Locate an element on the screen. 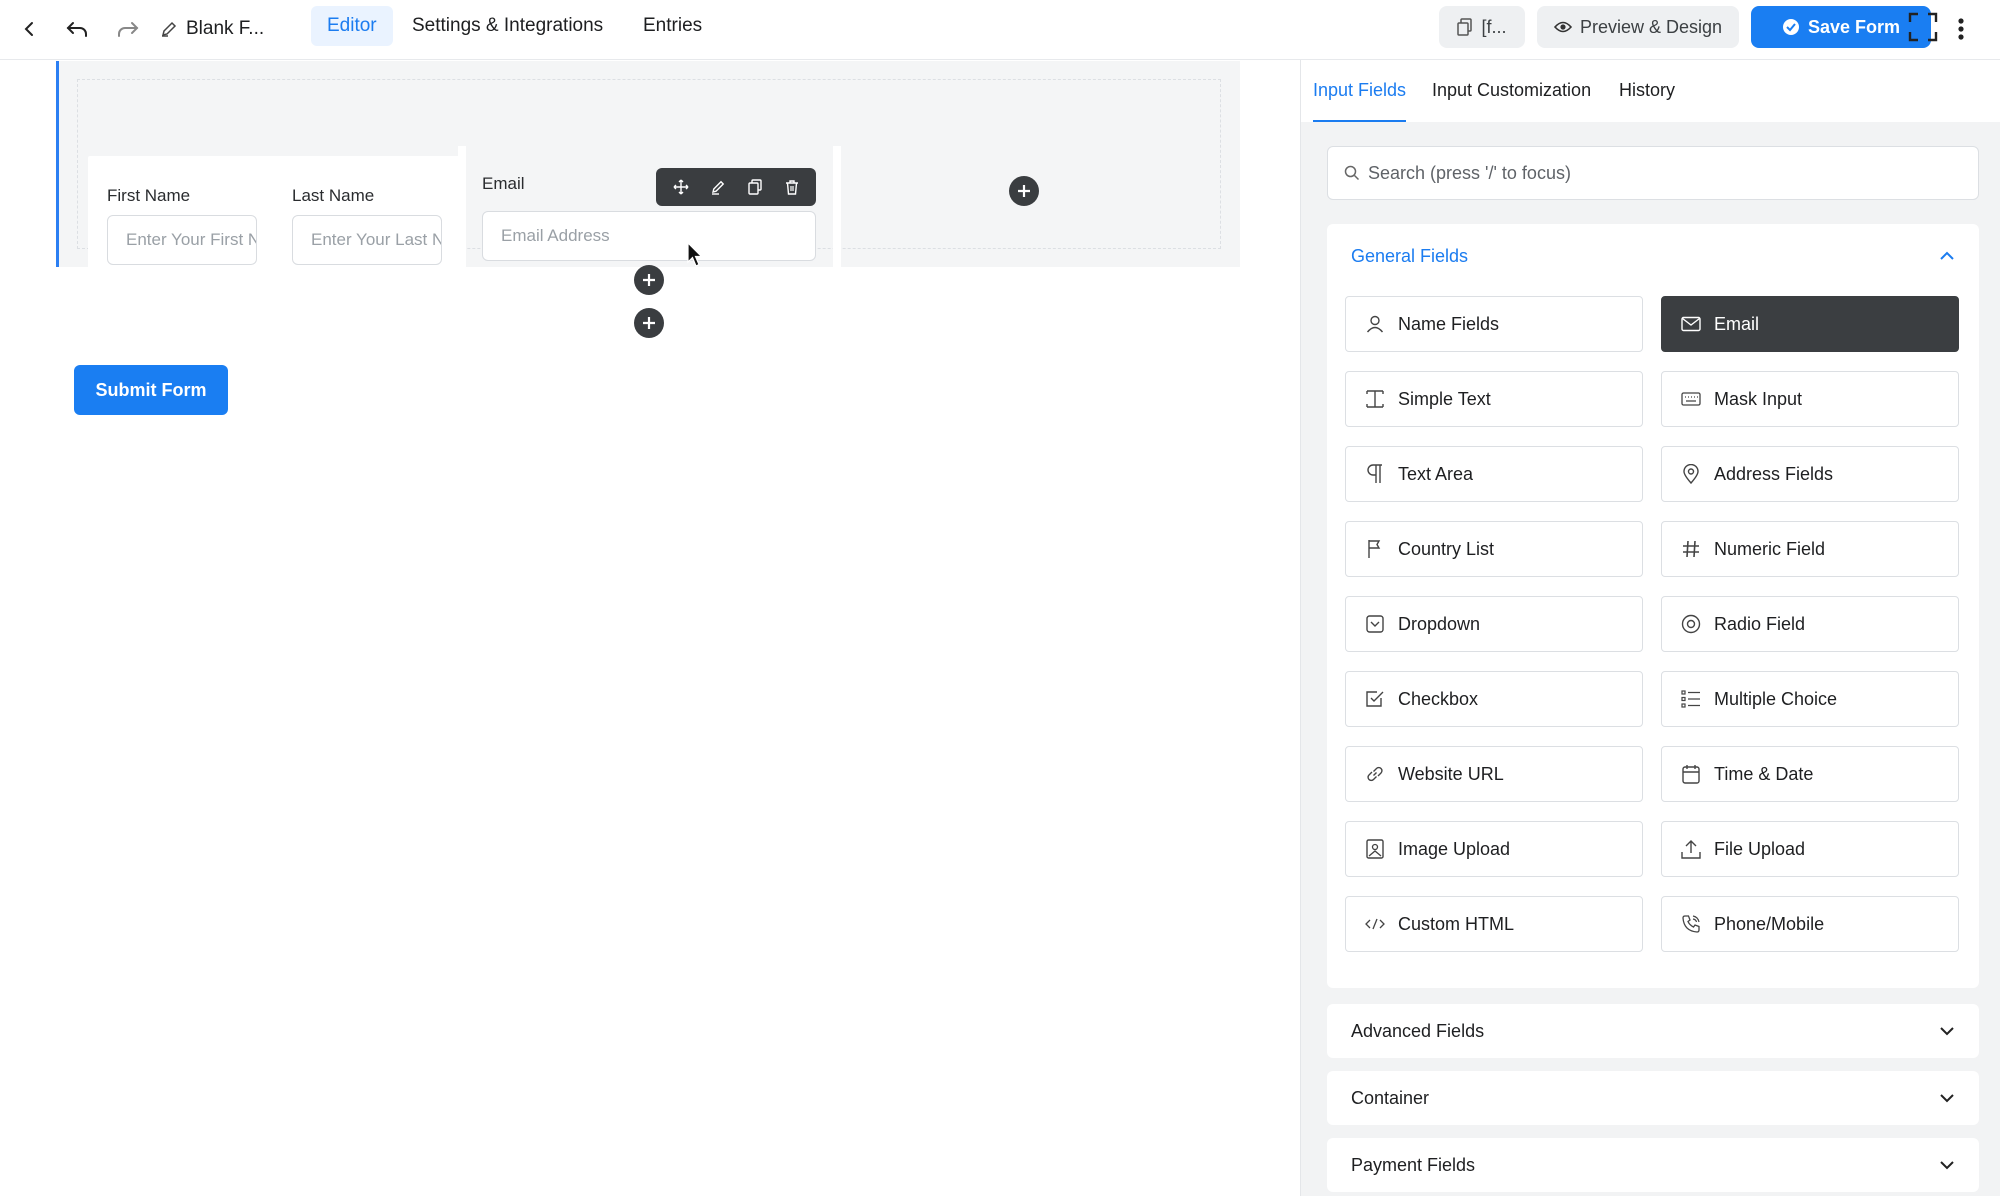 The height and width of the screenshot is (1196, 2000). field-label: Simple Text is located at coordinates (1444, 398).